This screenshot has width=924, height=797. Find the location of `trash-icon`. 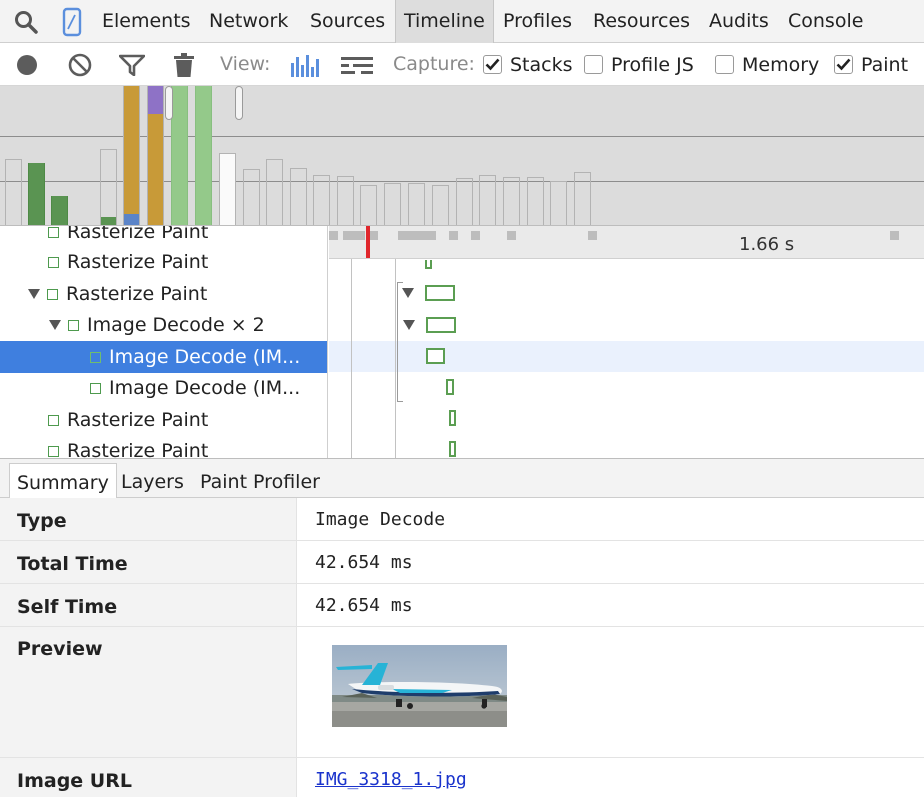

trash-icon is located at coordinates (184, 64).